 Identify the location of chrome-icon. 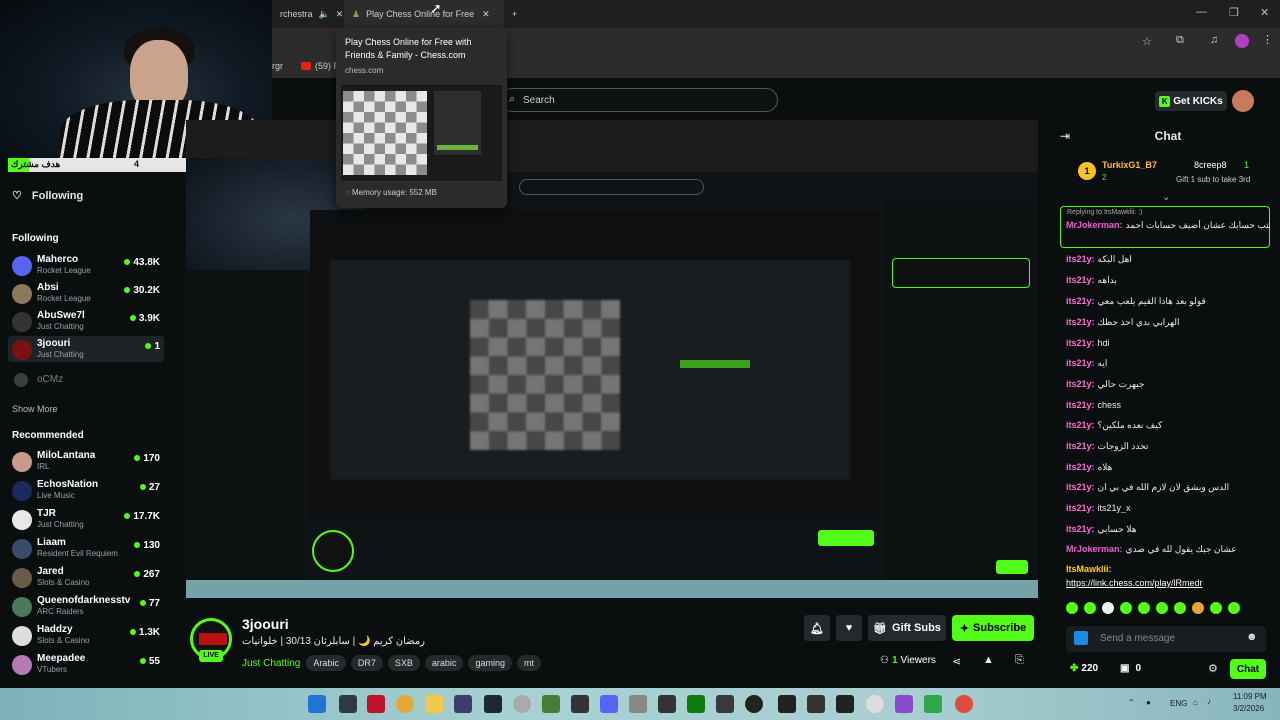
(405, 704).